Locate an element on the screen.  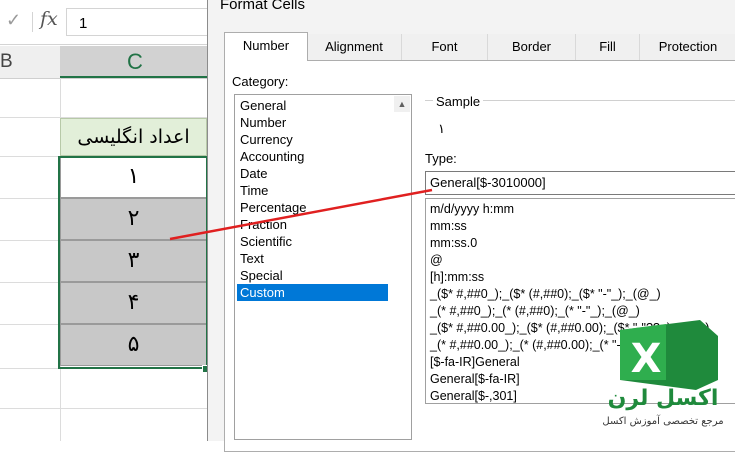
category-item-custom: Custom is located at coordinates (312, 292).